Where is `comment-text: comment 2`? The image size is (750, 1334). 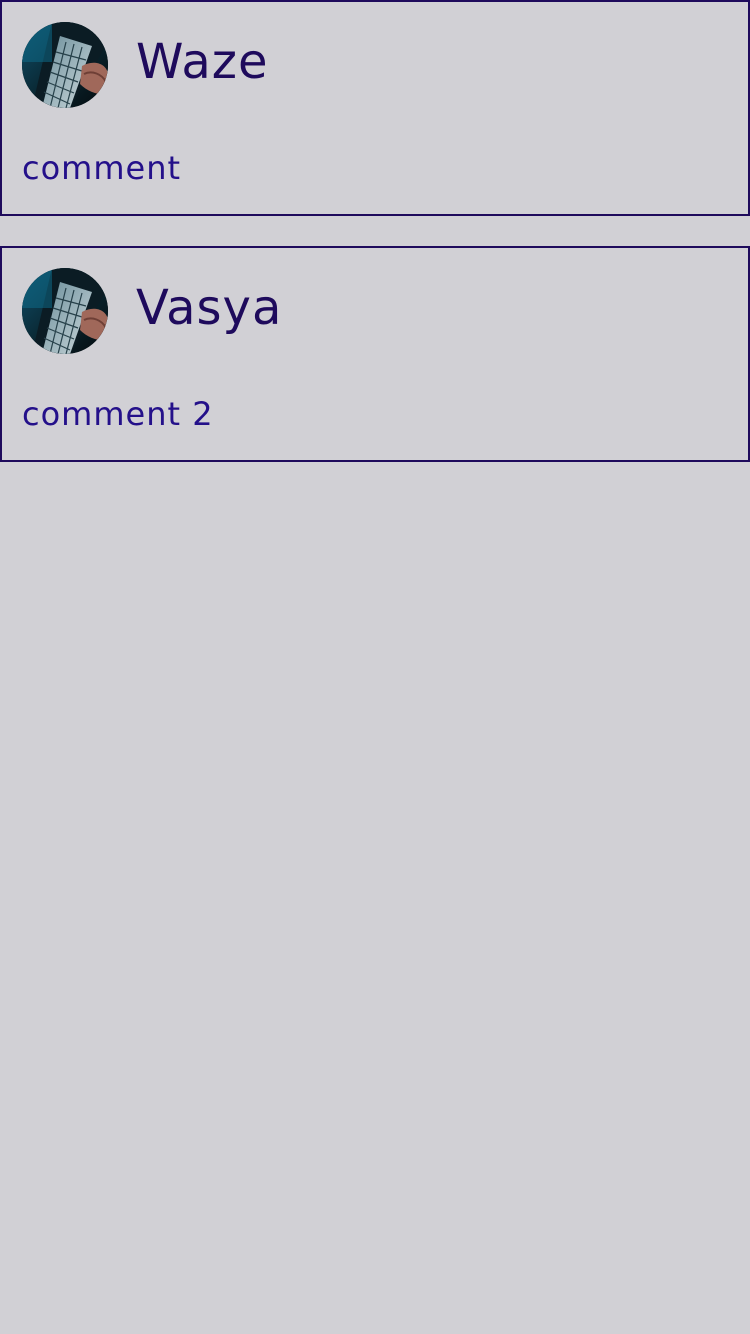
comment-text: comment 2 is located at coordinates (118, 414).